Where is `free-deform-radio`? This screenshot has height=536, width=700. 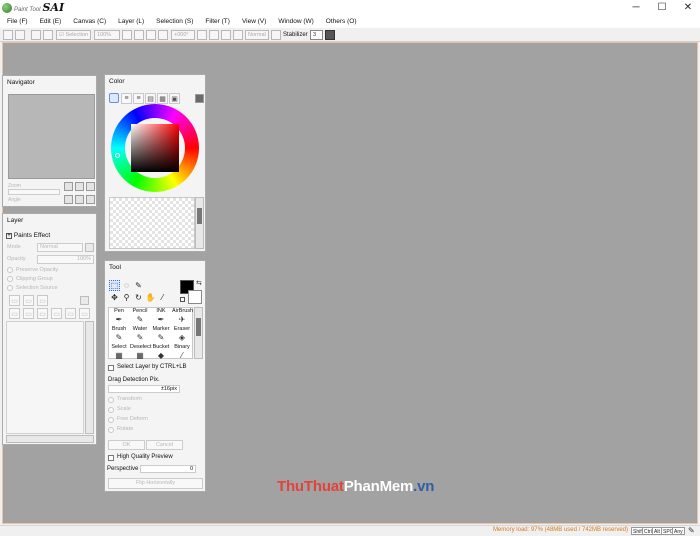
free-deform-radio is located at coordinates (111, 420).